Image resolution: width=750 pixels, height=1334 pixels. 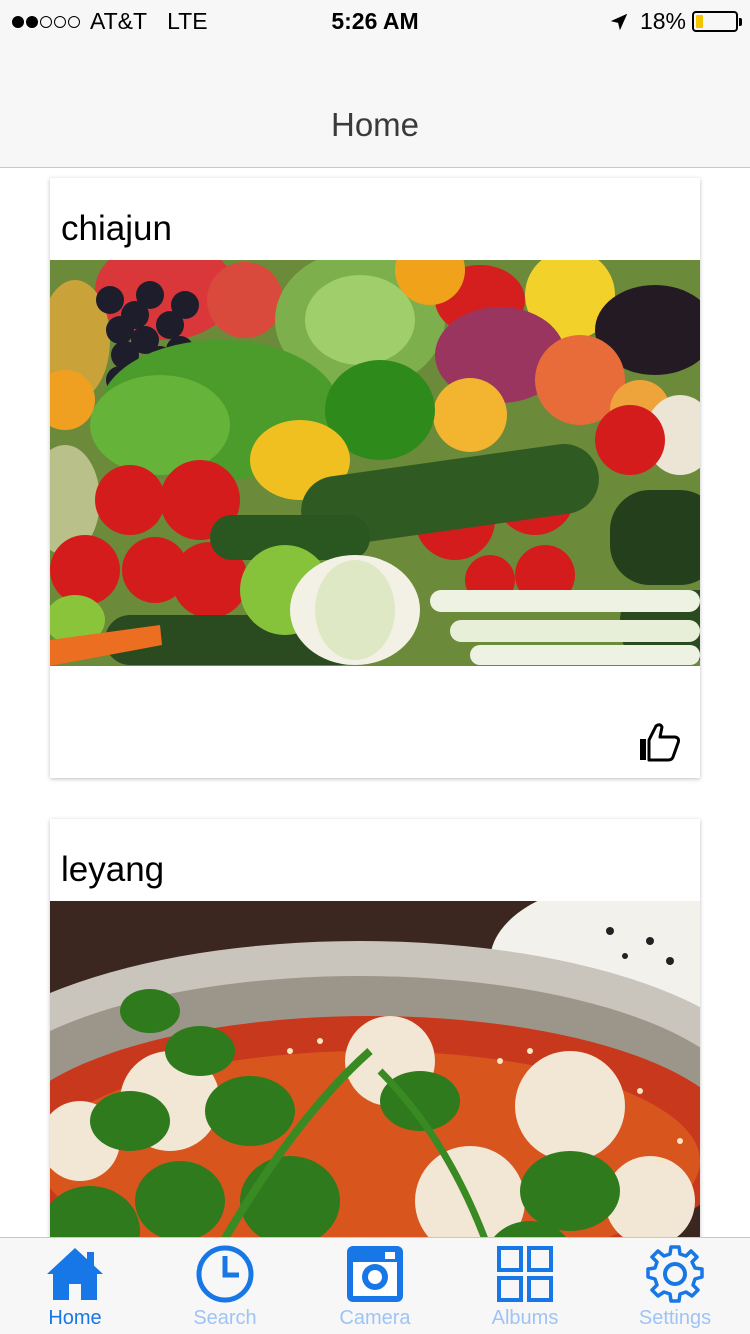 I want to click on clock-icon, so click(x=225, y=1274).